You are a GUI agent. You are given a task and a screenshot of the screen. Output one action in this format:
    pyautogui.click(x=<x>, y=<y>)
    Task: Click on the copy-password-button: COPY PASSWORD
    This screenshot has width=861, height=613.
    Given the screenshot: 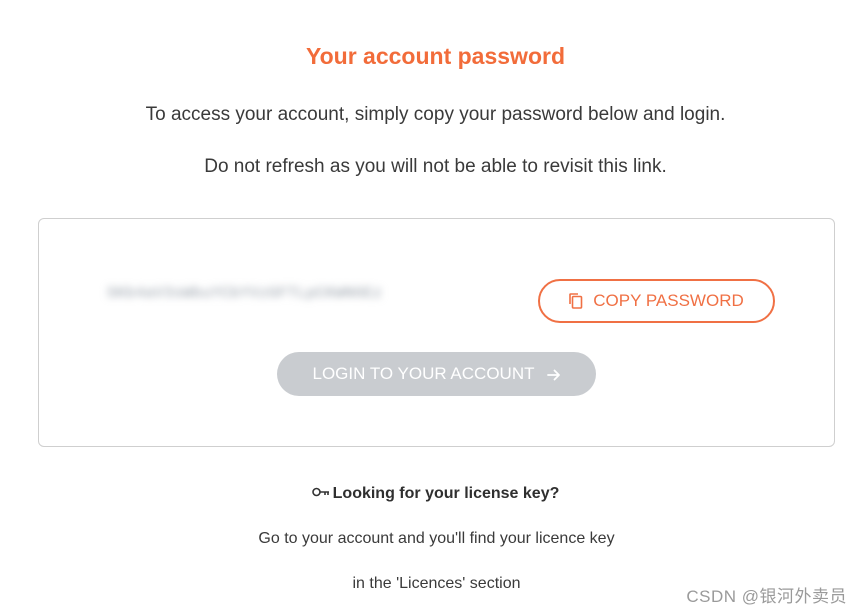 What is the action you would take?
    pyautogui.click(x=656, y=301)
    